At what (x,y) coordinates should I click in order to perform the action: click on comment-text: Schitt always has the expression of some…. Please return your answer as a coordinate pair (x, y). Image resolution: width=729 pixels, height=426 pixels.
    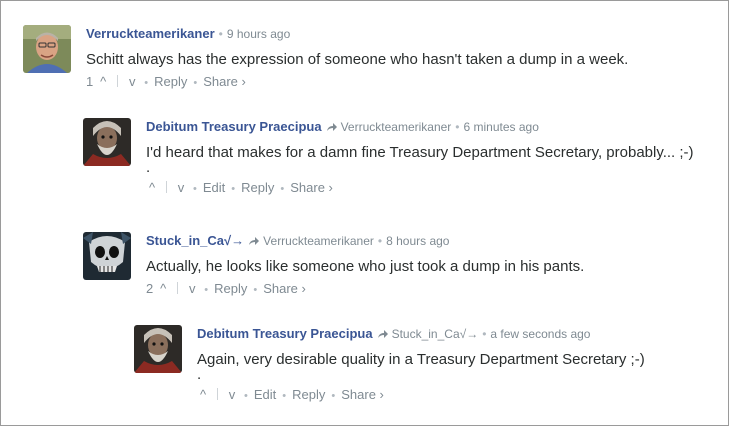
    Looking at the image, I should click on (357, 59).